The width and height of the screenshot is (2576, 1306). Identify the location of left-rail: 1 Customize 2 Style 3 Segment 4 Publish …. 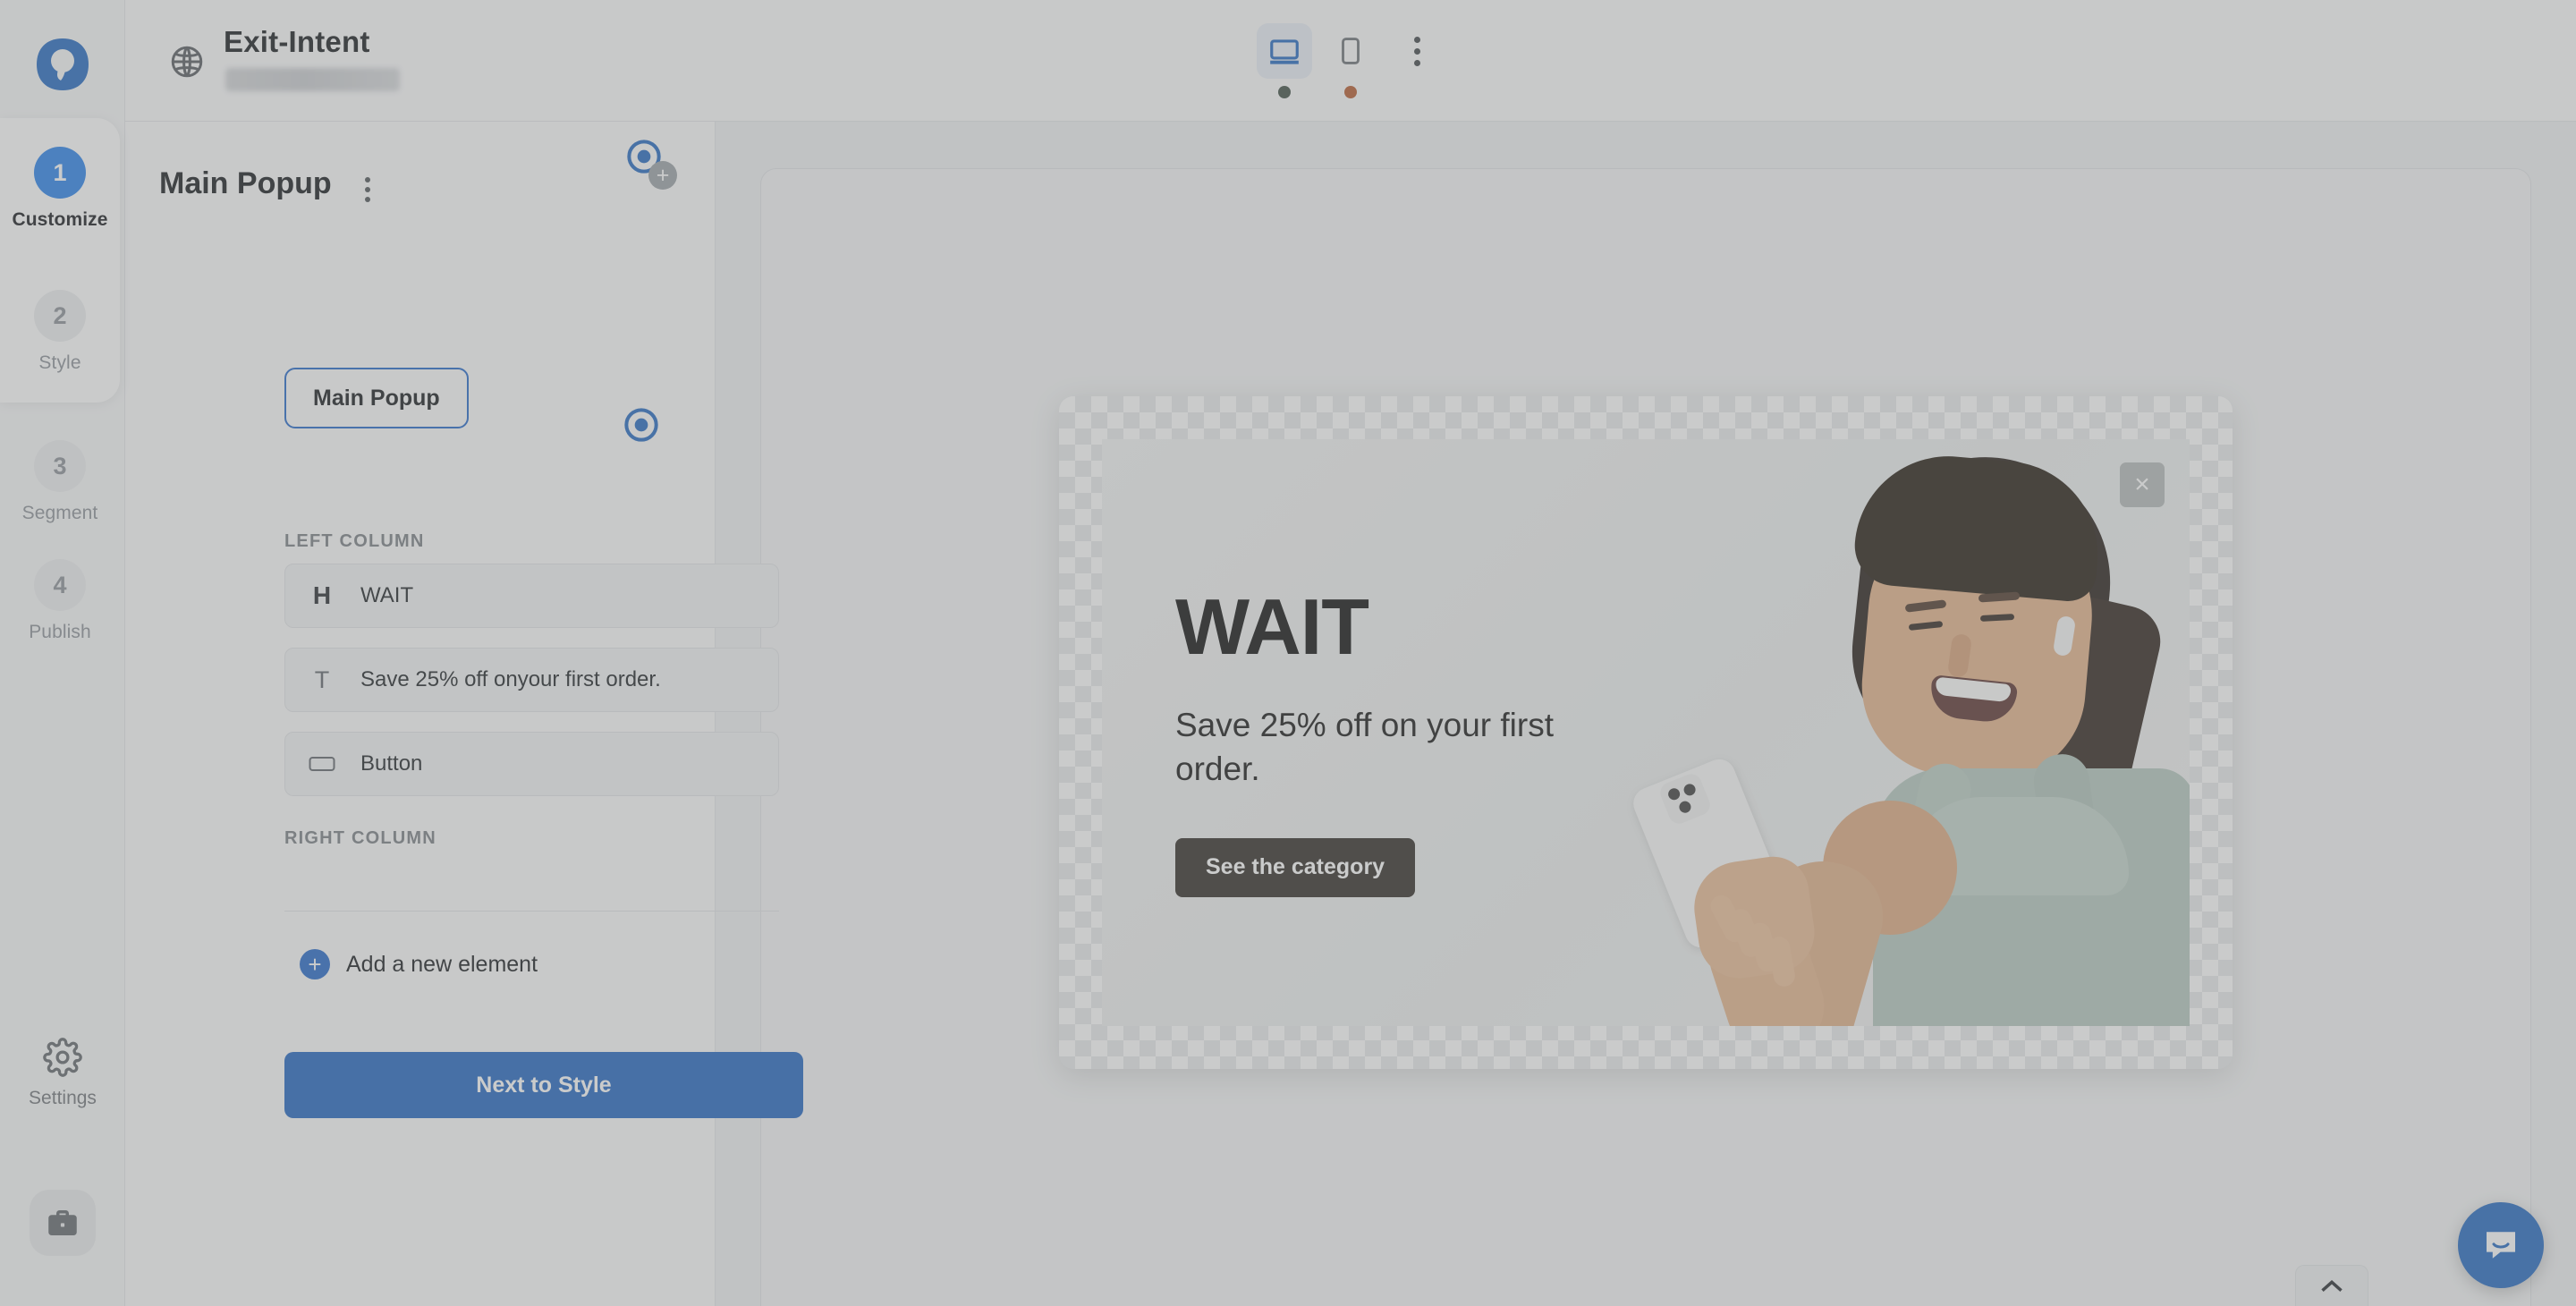
(62, 653).